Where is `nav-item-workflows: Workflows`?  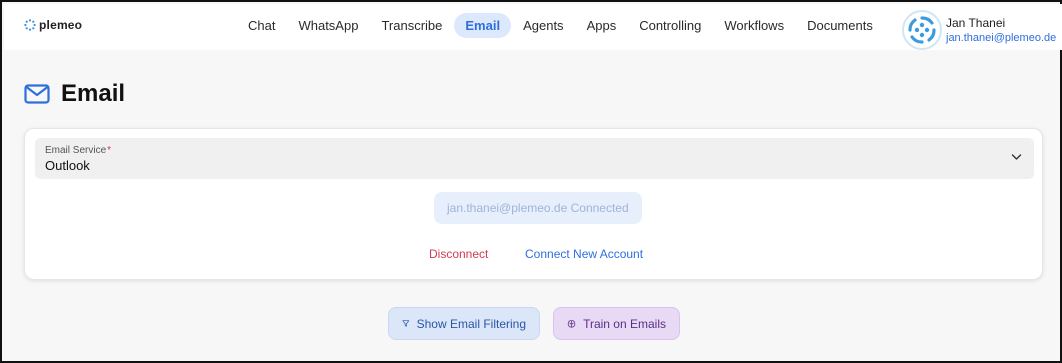 nav-item-workflows: Workflows is located at coordinates (754, 25).